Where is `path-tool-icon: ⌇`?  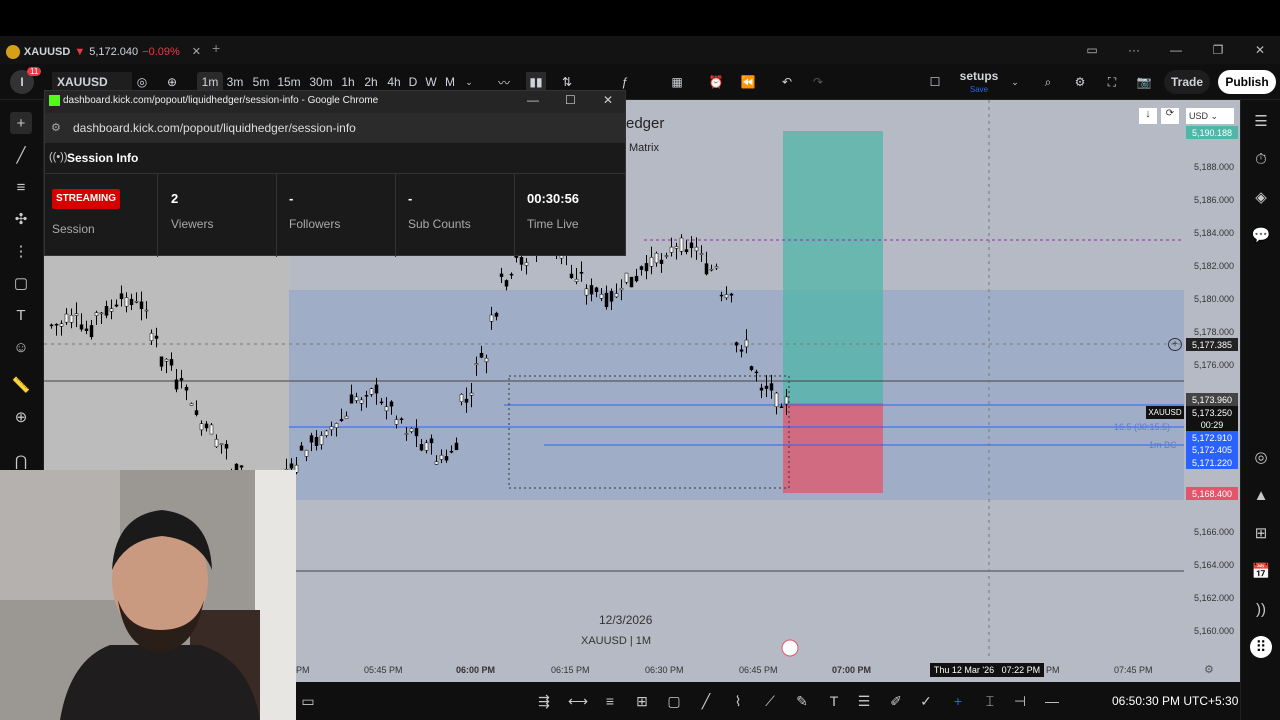 path-tool-icon: ⌇ is located at coordinates (738, 701).